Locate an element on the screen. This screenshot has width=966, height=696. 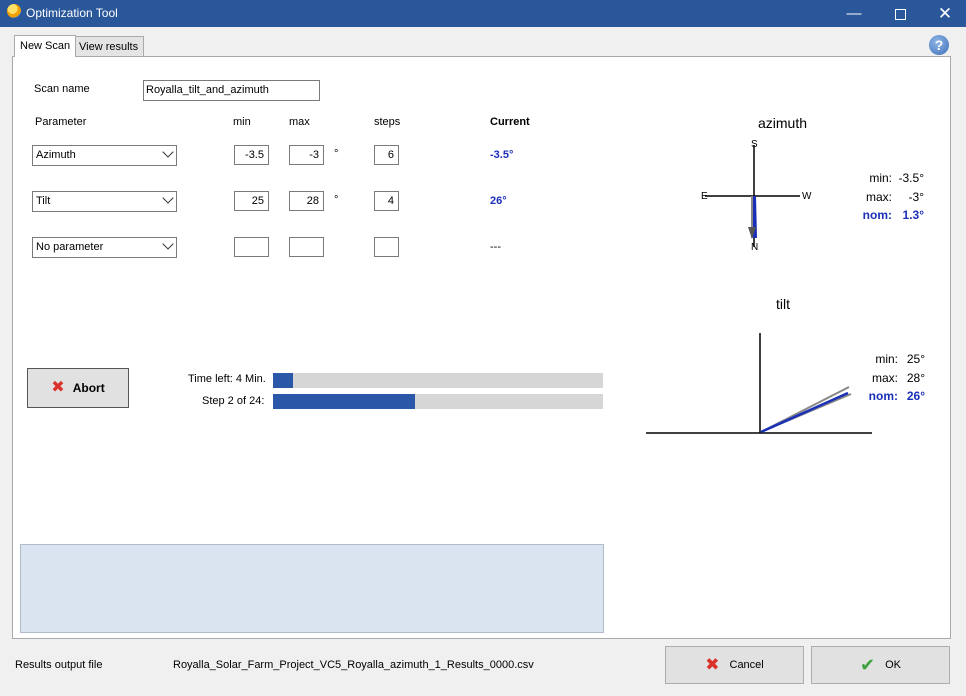
scan-name-input: Royalla_tilt_and_azimuth is located at coordinates (231, 90).